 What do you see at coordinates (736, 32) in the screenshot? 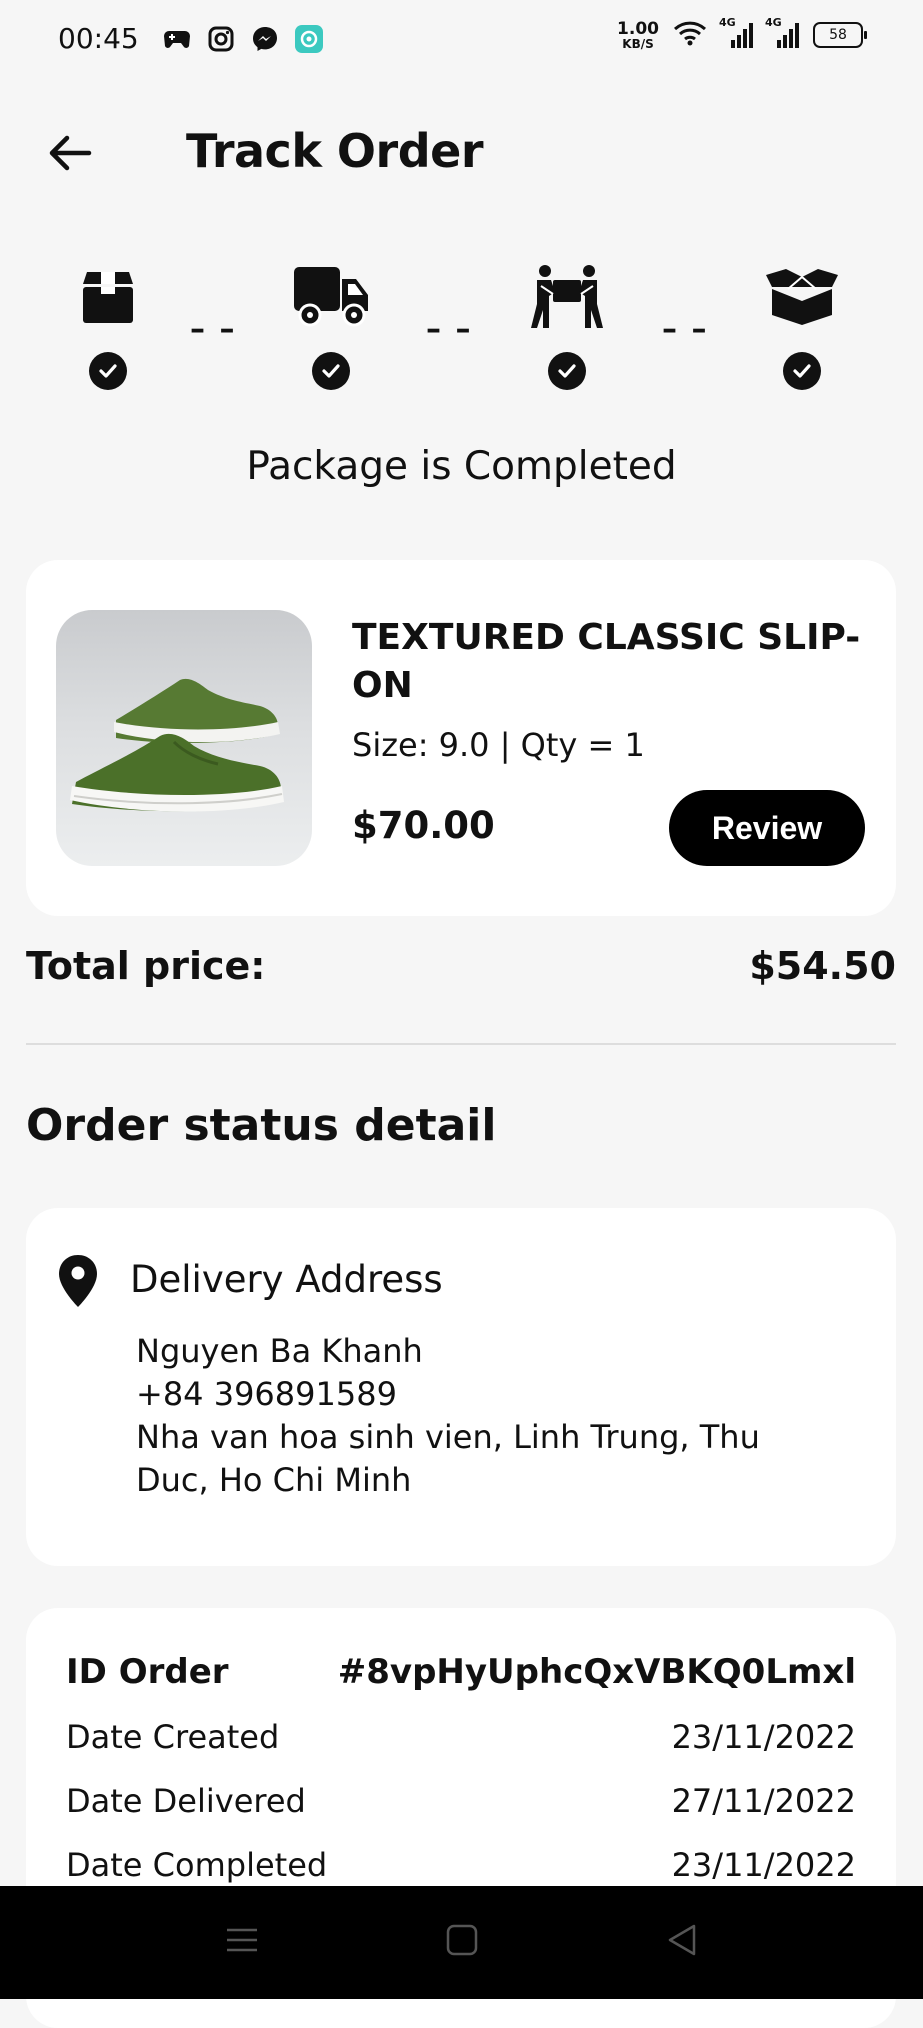
I see `signal-icon-1: 4G` at bounding box center [736, 32].